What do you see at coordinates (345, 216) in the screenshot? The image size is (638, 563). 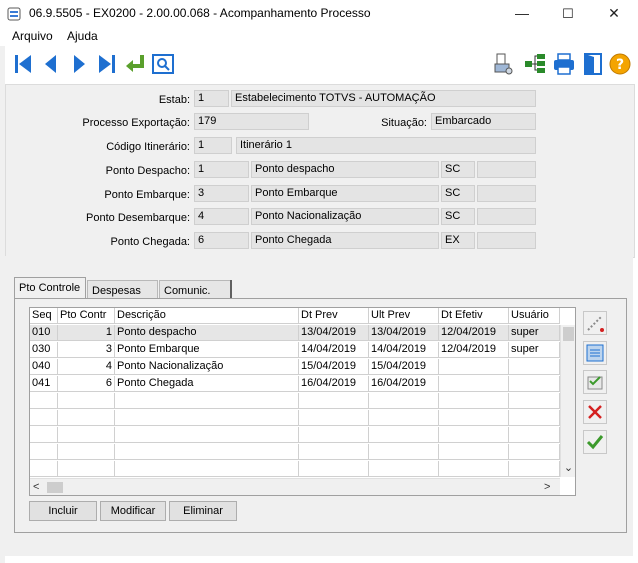 I see `desembarque-name-field: Ponto Nacionalização` at bounding box center [345, 216].